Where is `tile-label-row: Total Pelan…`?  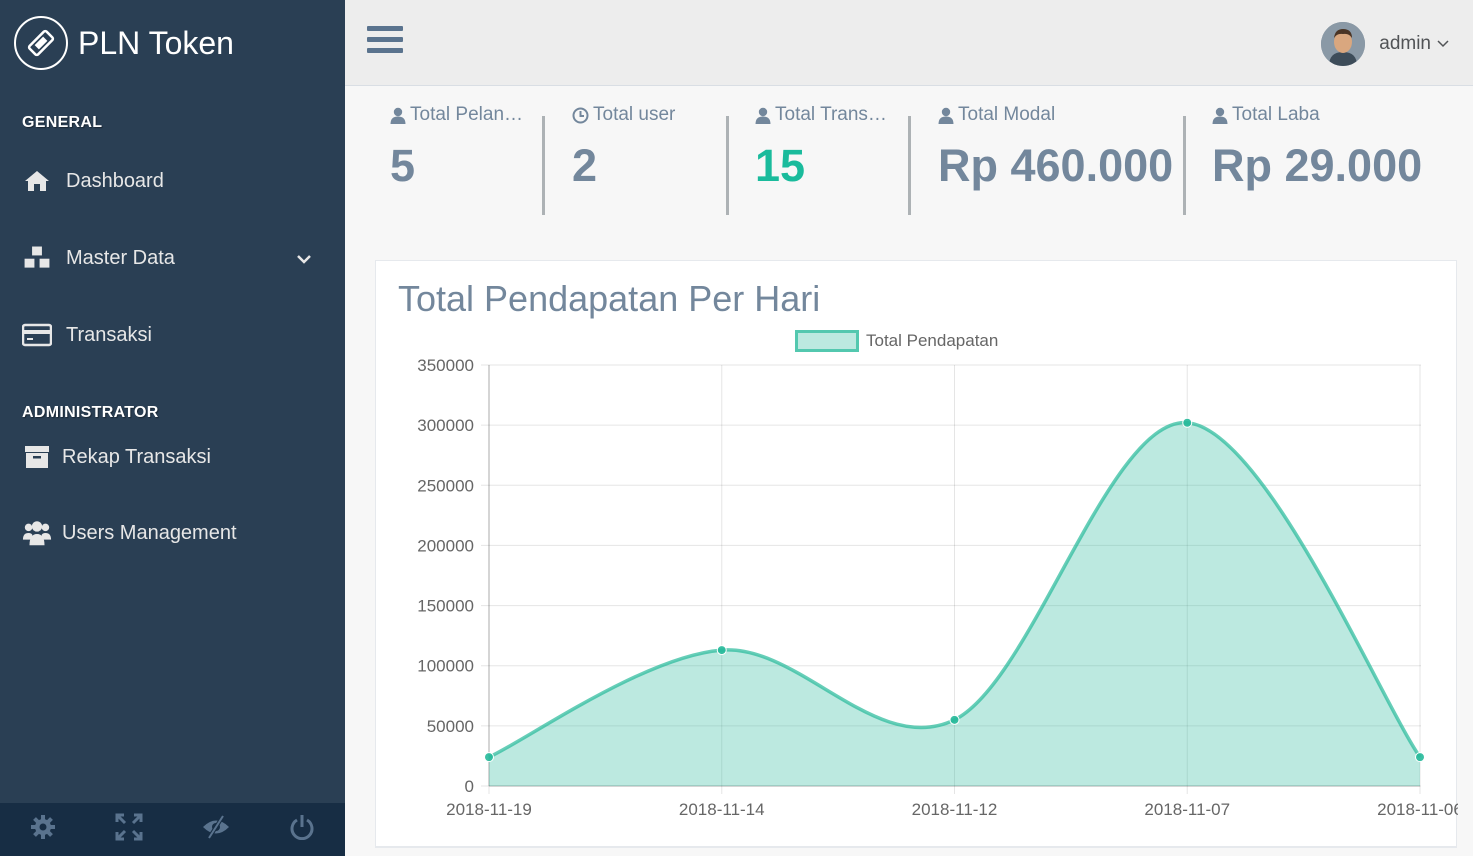
tile-label-row: Total Pelan… is located at coordinates (456, 115).